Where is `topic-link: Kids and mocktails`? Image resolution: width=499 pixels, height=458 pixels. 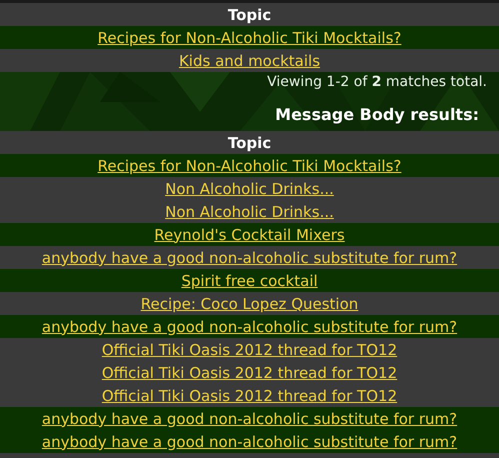 topic-link: Kids and mocktails is located at coordinates (249, 61).